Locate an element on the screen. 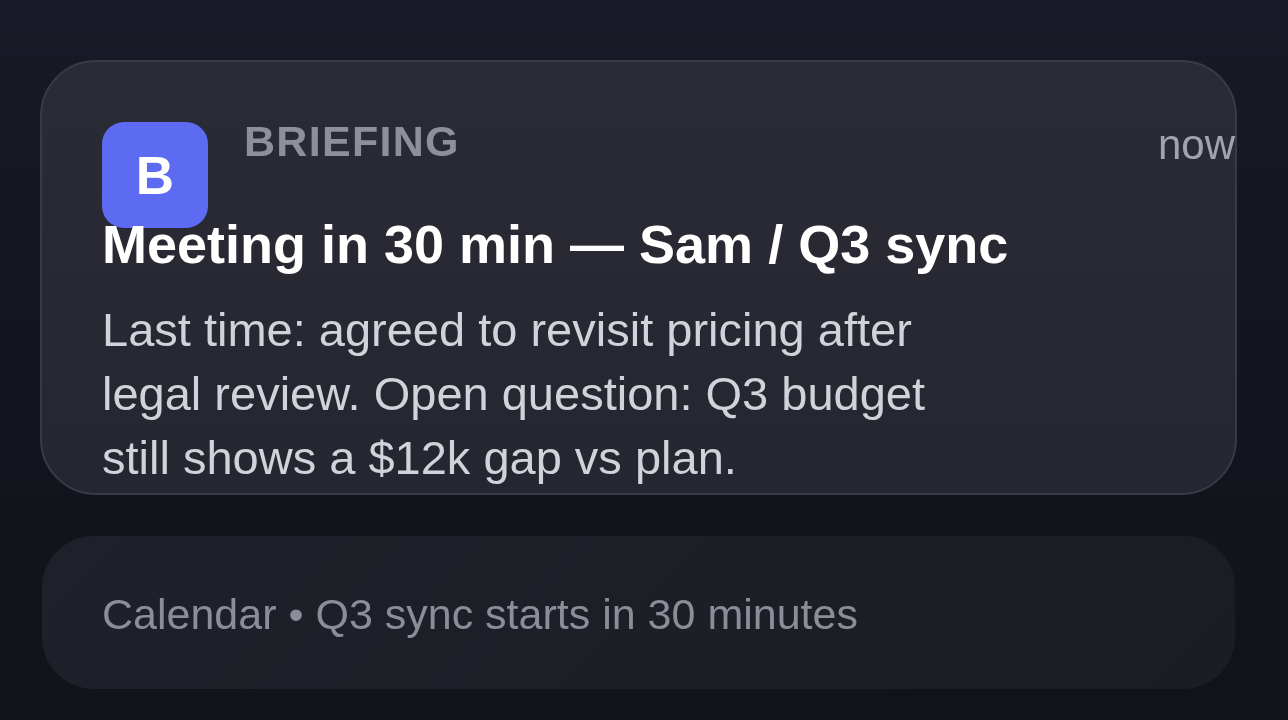 Image resolution: width=1288 pixels, height=720 pixels. app-name: BRIEFING is located at coordinates (352, 141).